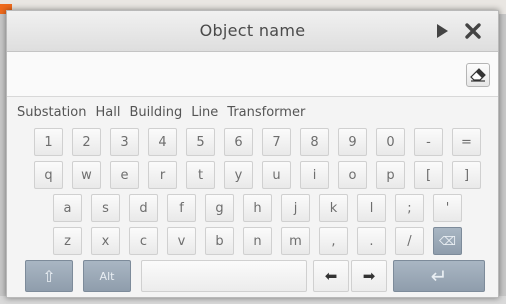 The image size is (506, 304). I want to click on key-m: m, so click(295, 241).